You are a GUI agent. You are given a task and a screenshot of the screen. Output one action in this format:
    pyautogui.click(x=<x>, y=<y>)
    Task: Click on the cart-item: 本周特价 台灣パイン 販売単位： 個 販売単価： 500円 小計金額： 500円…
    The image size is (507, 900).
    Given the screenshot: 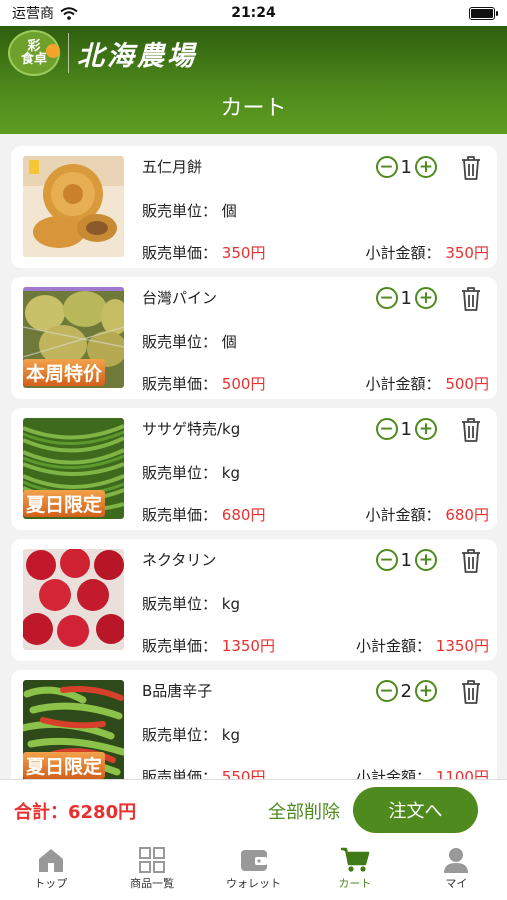 What is the action you would take?
    pyautogui.click(x=254, y=338)
    